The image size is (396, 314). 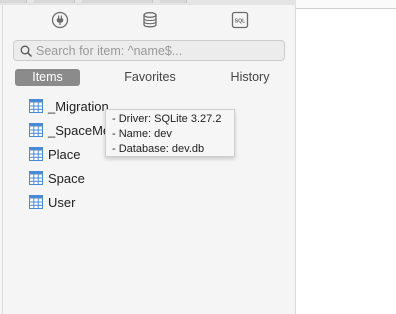 I want to click on database-icon, so click(x=150, y=21).